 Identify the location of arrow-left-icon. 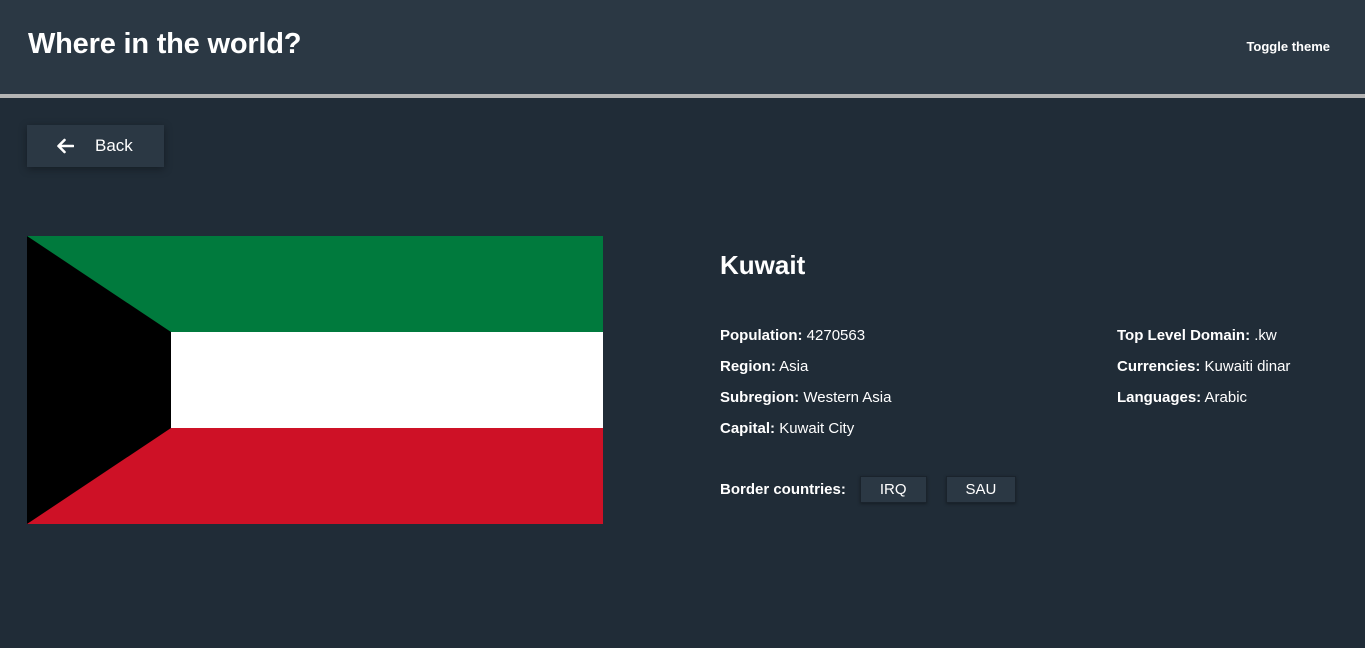
(65, 146).